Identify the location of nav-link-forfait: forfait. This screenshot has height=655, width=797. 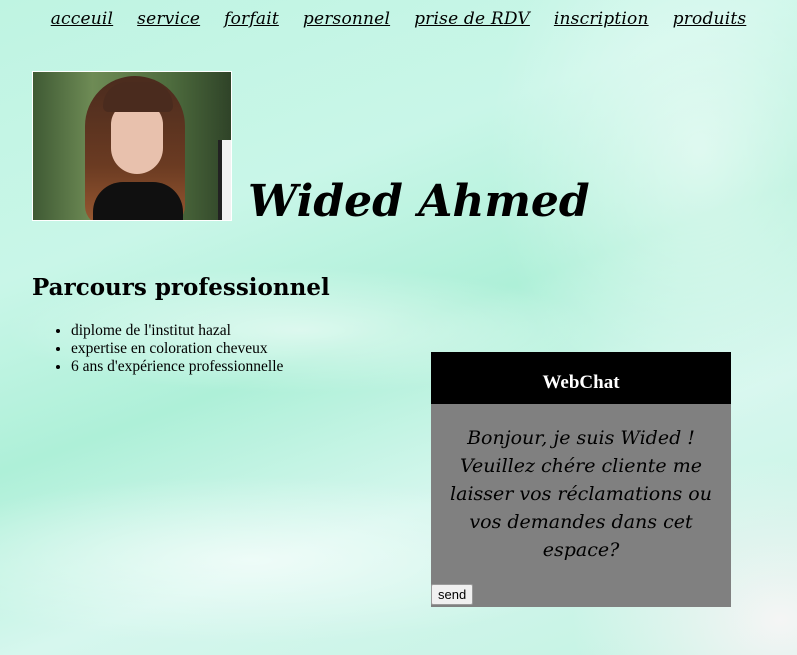
(251, 19).